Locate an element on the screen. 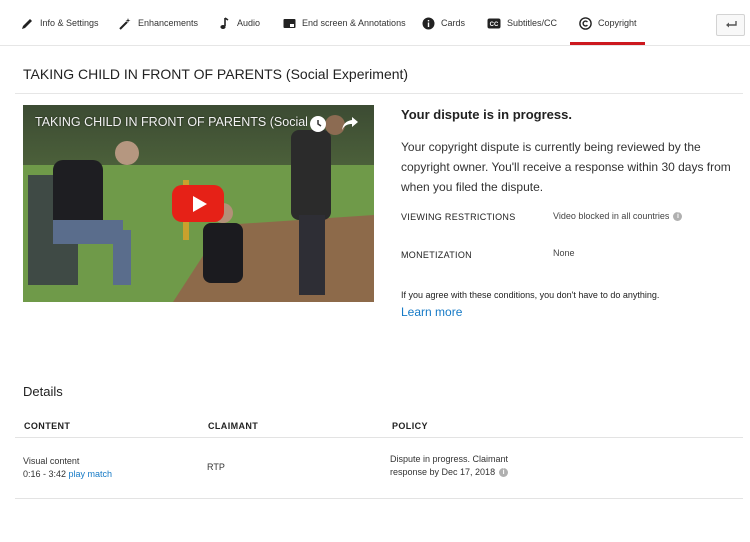 The width and height of the screenshot is (750, 542). learn-more-link: Learn more is located at coordinates (431, 312).